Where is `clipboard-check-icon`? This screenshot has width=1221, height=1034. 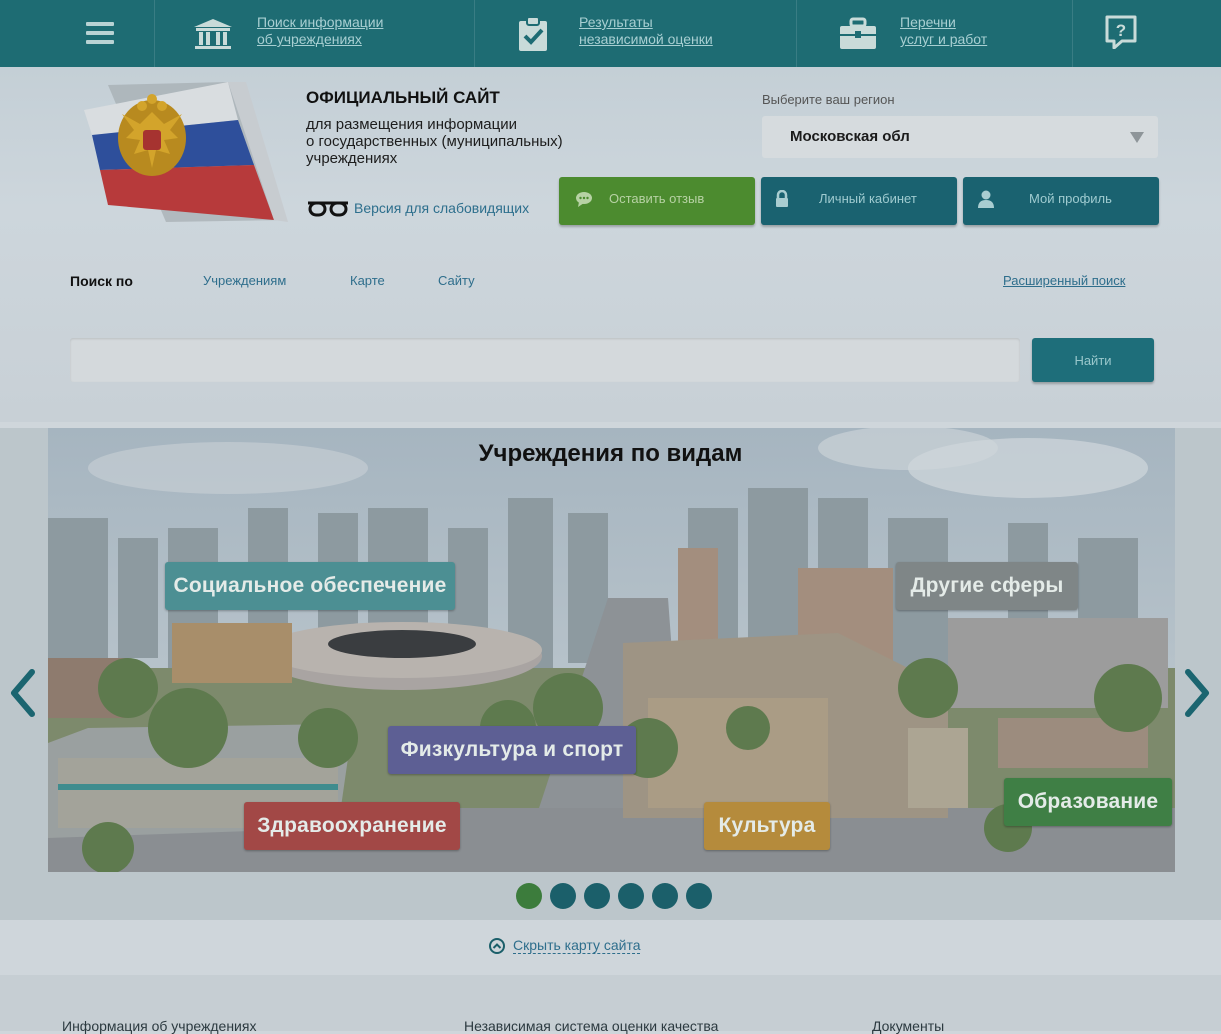
clipboard-check-icon is located at coordinates (533, 33).